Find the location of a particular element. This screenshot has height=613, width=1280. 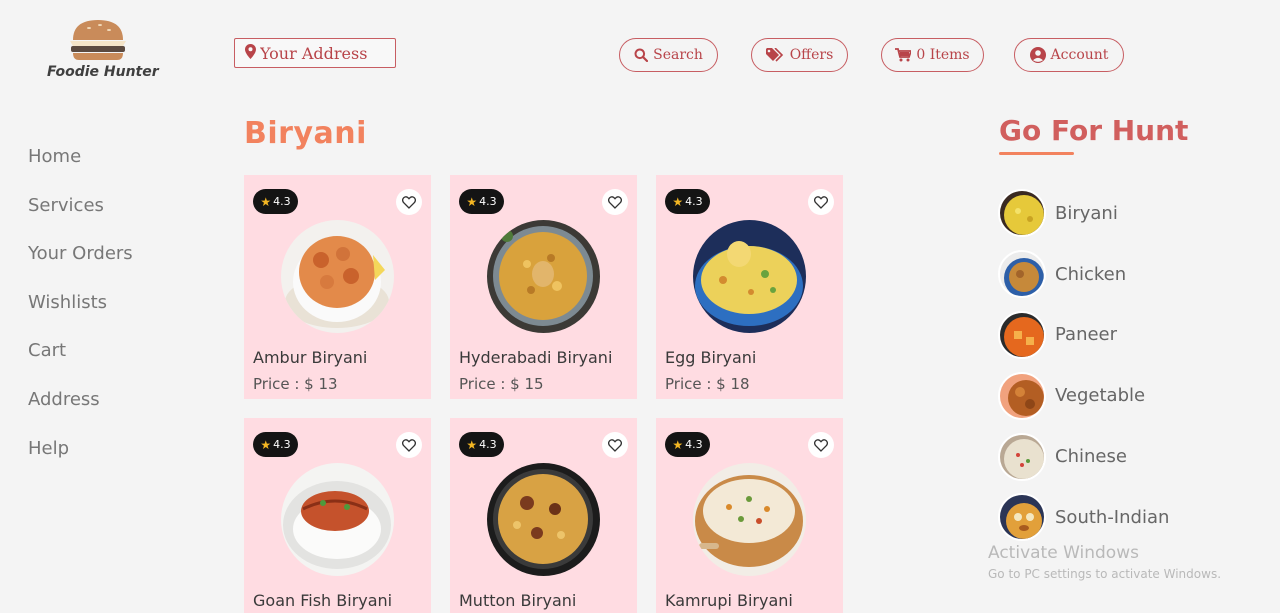

address-field is located at coordinates (315, 53).